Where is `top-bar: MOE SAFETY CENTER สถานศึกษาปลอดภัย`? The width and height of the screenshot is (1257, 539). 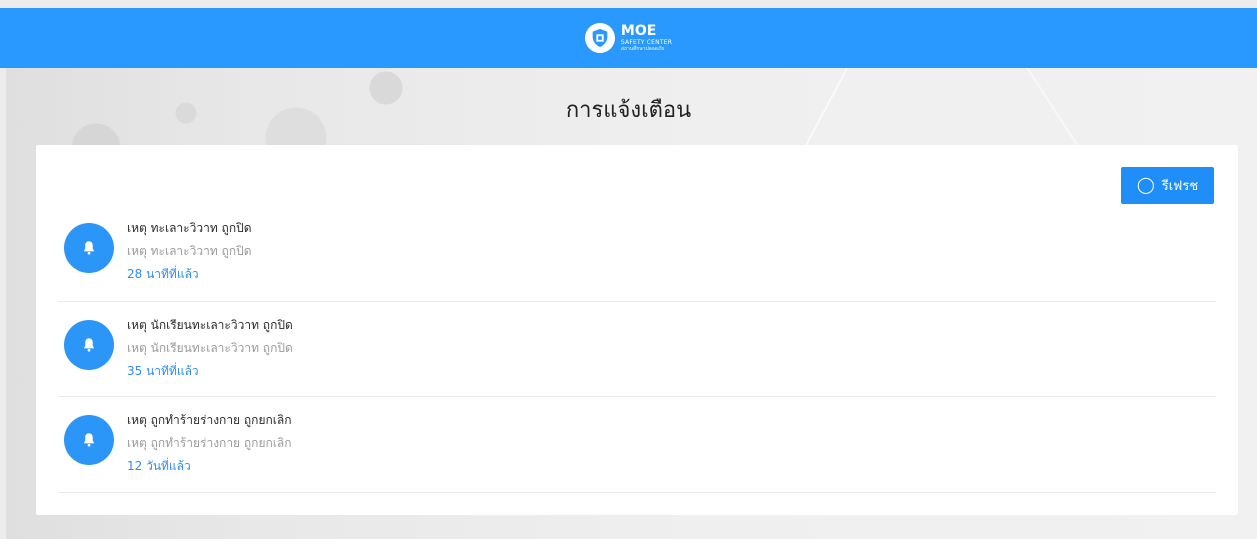
top-bar: MOE SAFETY CENTER สถานศึกษาปลอดภัย is located at coordinates (628, 38).